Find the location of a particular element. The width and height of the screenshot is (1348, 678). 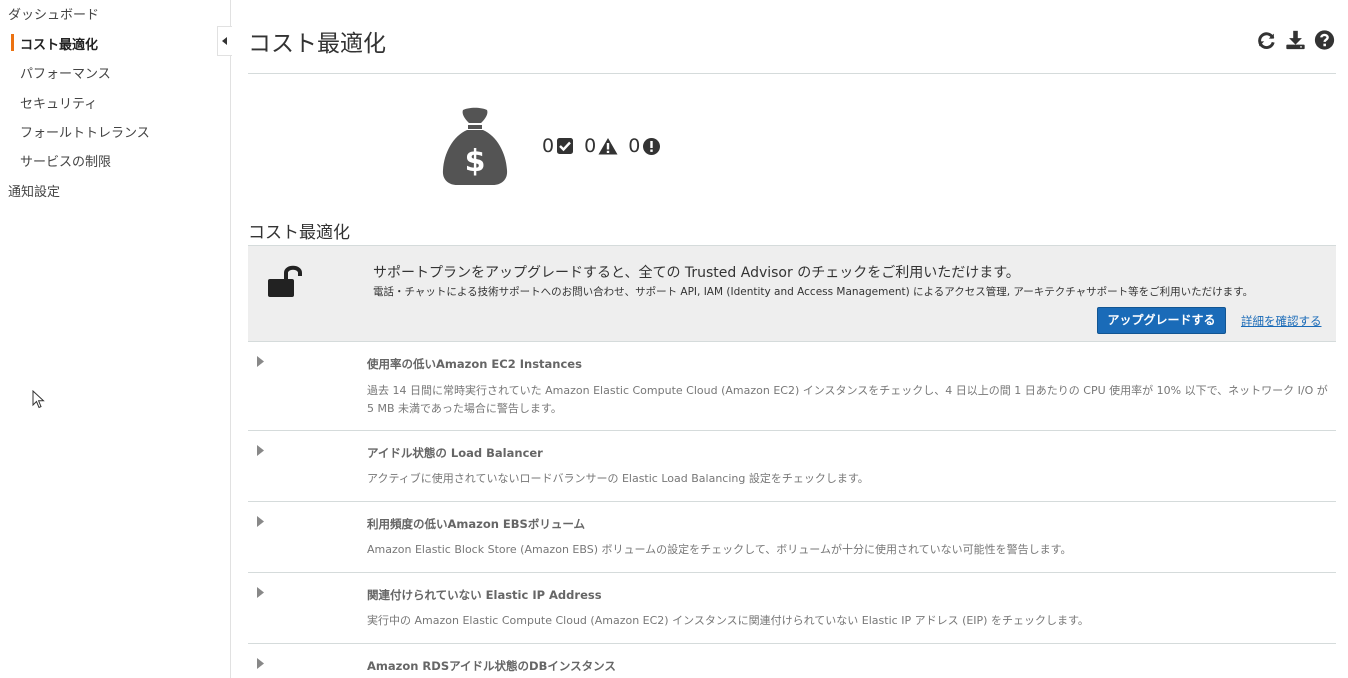

status-counts: 0 0 0 is located at coordinates (606, 146).